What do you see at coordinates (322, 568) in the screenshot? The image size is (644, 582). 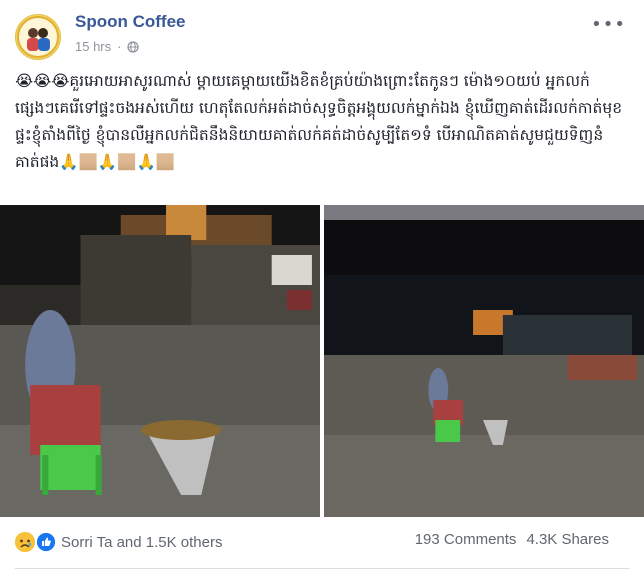 I see `footer-divider` at bounding box center [322, 568].